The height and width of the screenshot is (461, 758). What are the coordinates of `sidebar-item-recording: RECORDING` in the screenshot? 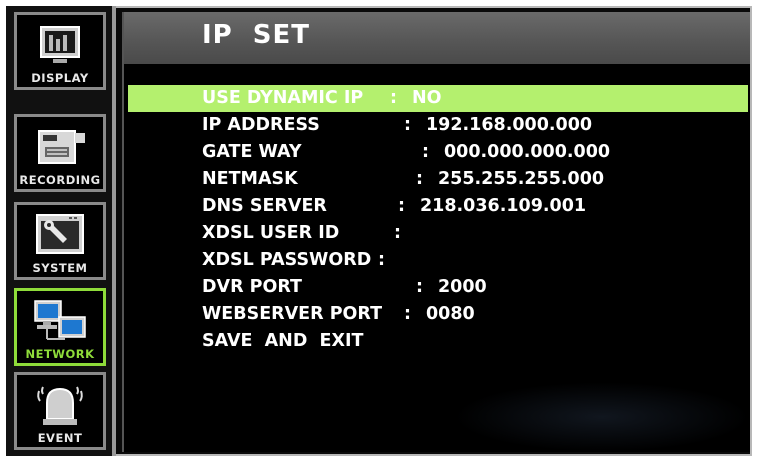 It's located at (60, 153).